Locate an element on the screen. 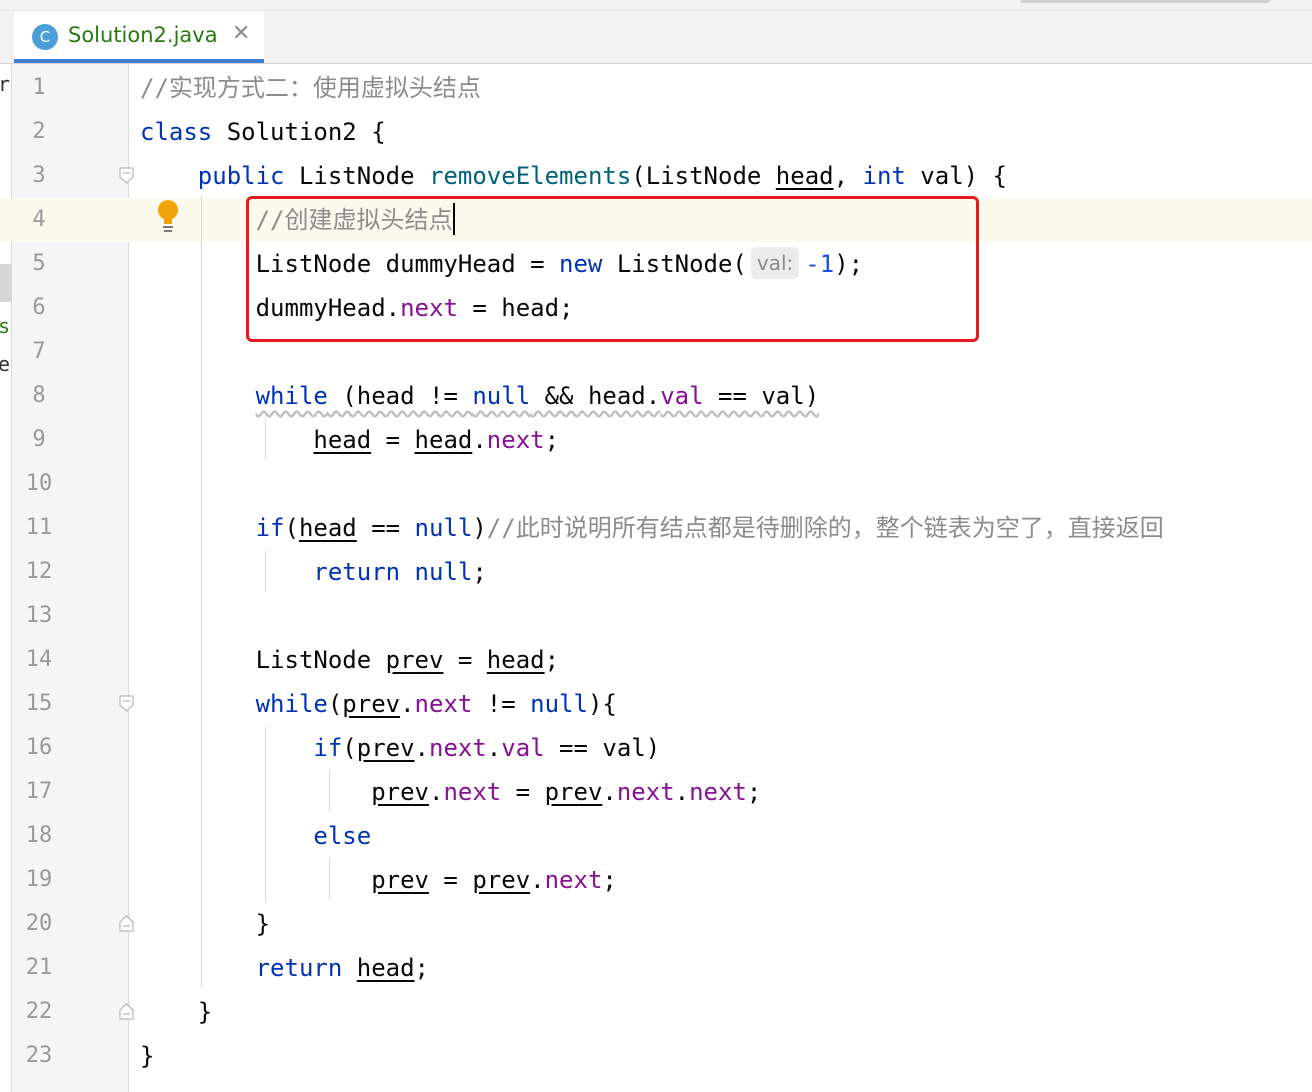  code-line: 14 ListNode prev = head; is located at coordinates (656, 660).